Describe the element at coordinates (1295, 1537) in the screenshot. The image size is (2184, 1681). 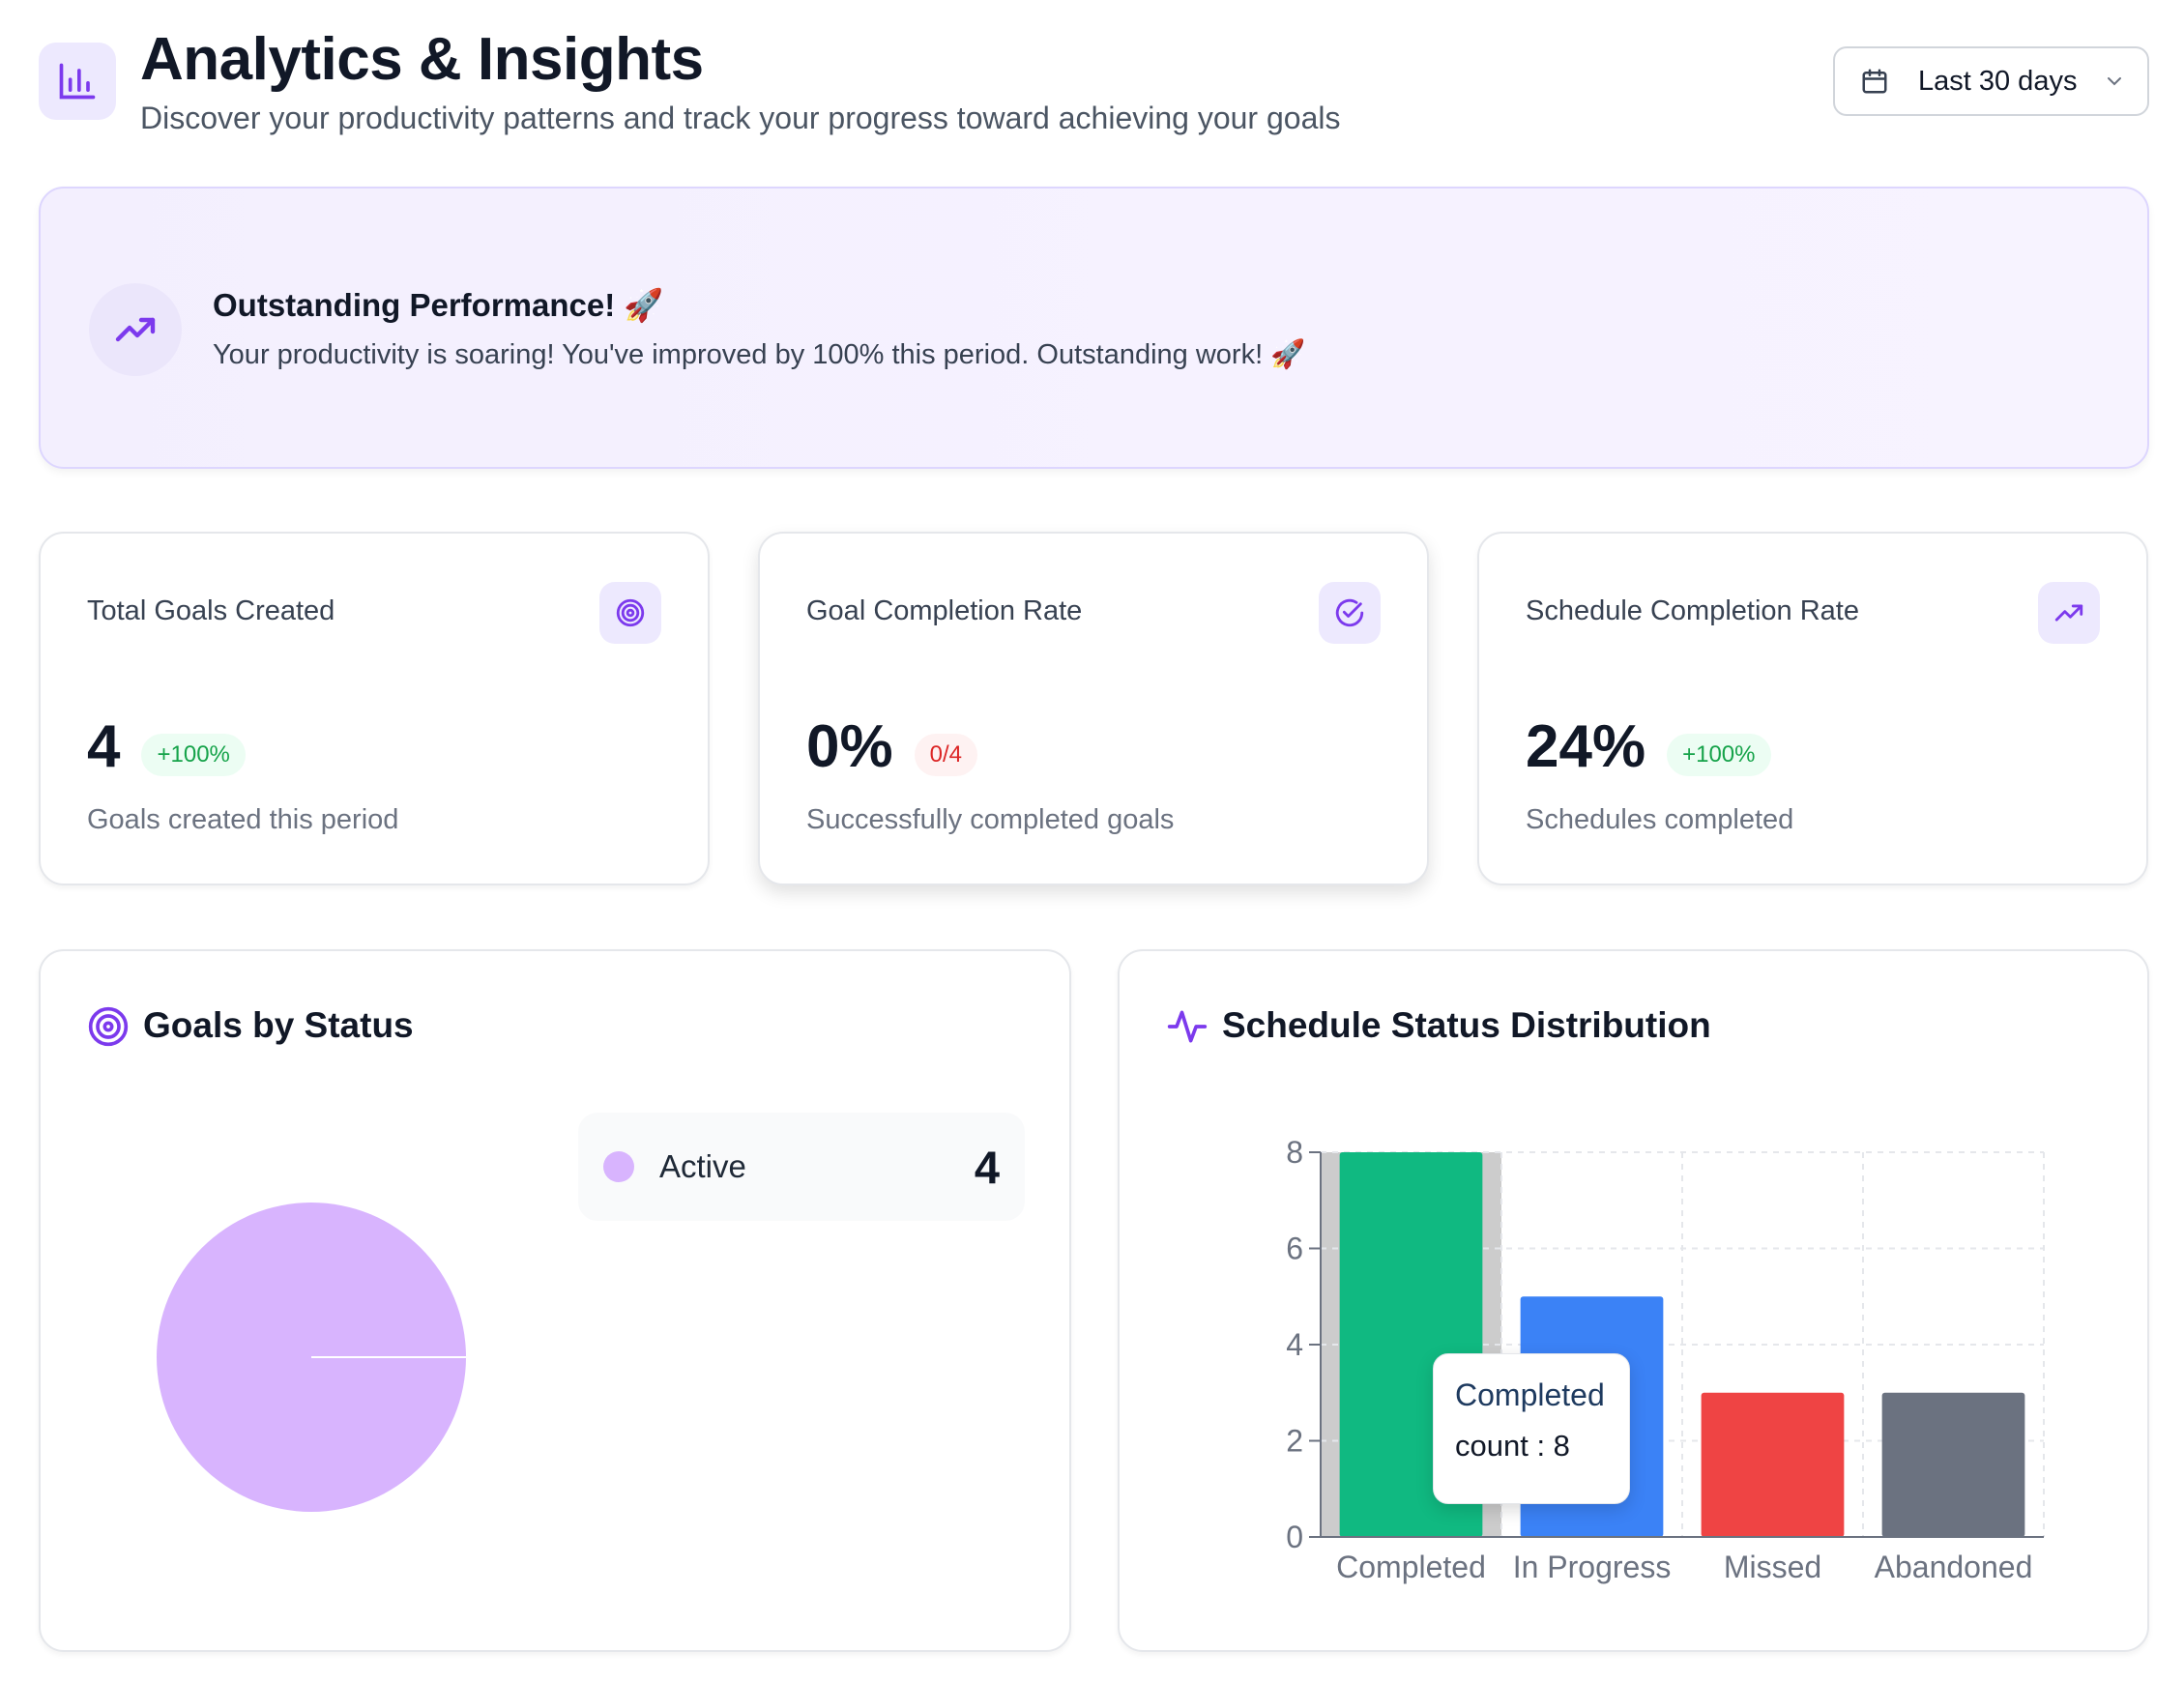
I see `y-tick-label: 0` at that location.